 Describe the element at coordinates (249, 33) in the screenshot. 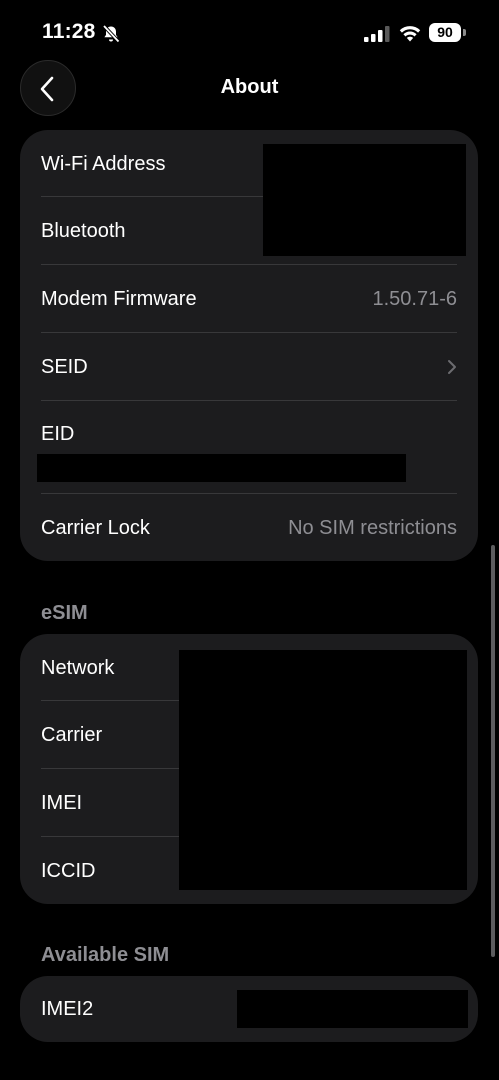

I see `status-bar: 11:28 90` at that location.